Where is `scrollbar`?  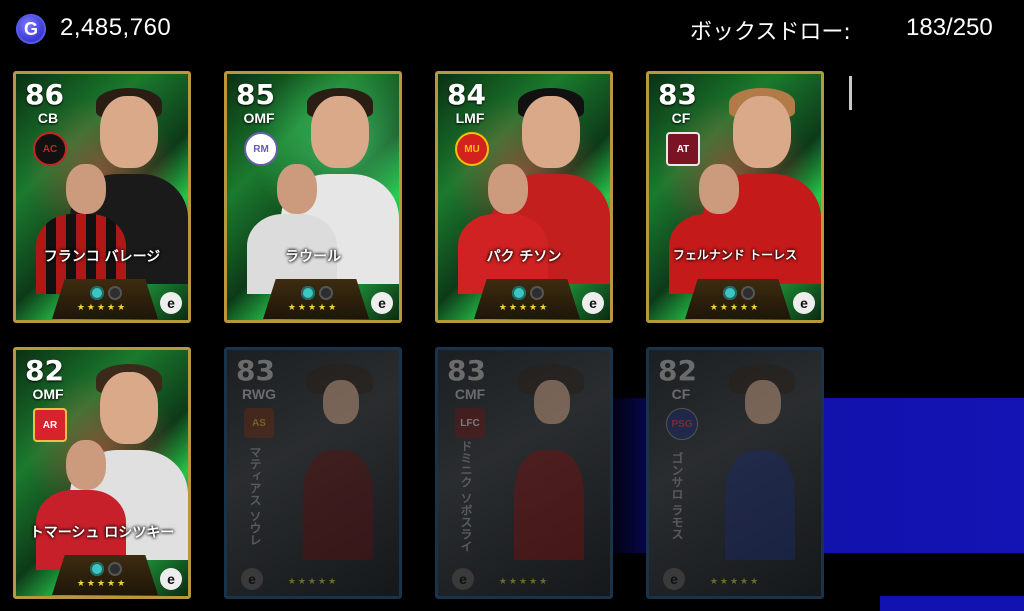 scrollbar is located at coordinates (850, 93).